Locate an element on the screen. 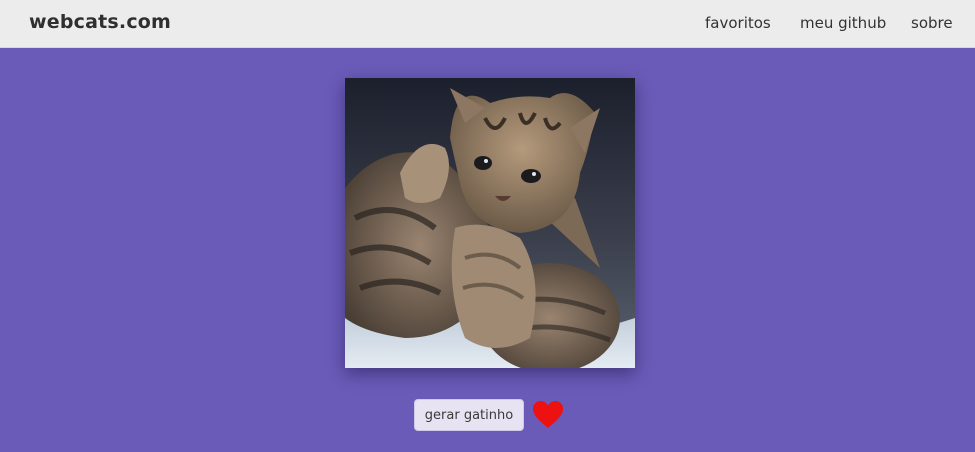 This screenshot has width=975, height=452. brand-logo: webcats.com is located at coordinates (100, 22).